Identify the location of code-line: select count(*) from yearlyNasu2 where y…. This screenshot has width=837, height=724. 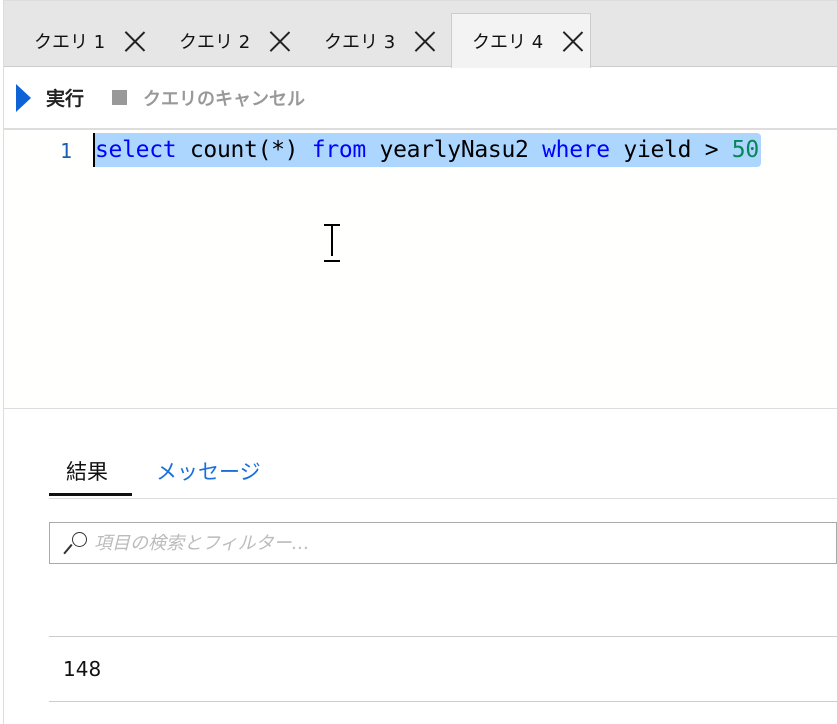
(427, 150).